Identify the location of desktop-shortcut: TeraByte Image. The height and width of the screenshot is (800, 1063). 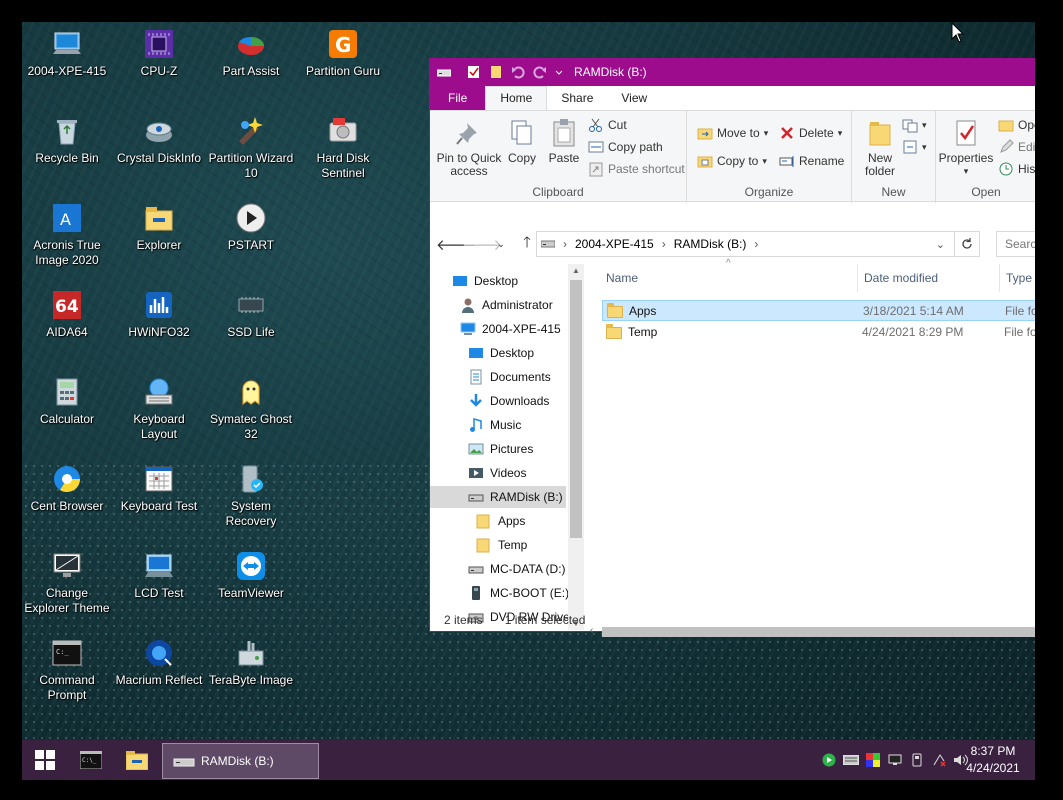
(251, 662).